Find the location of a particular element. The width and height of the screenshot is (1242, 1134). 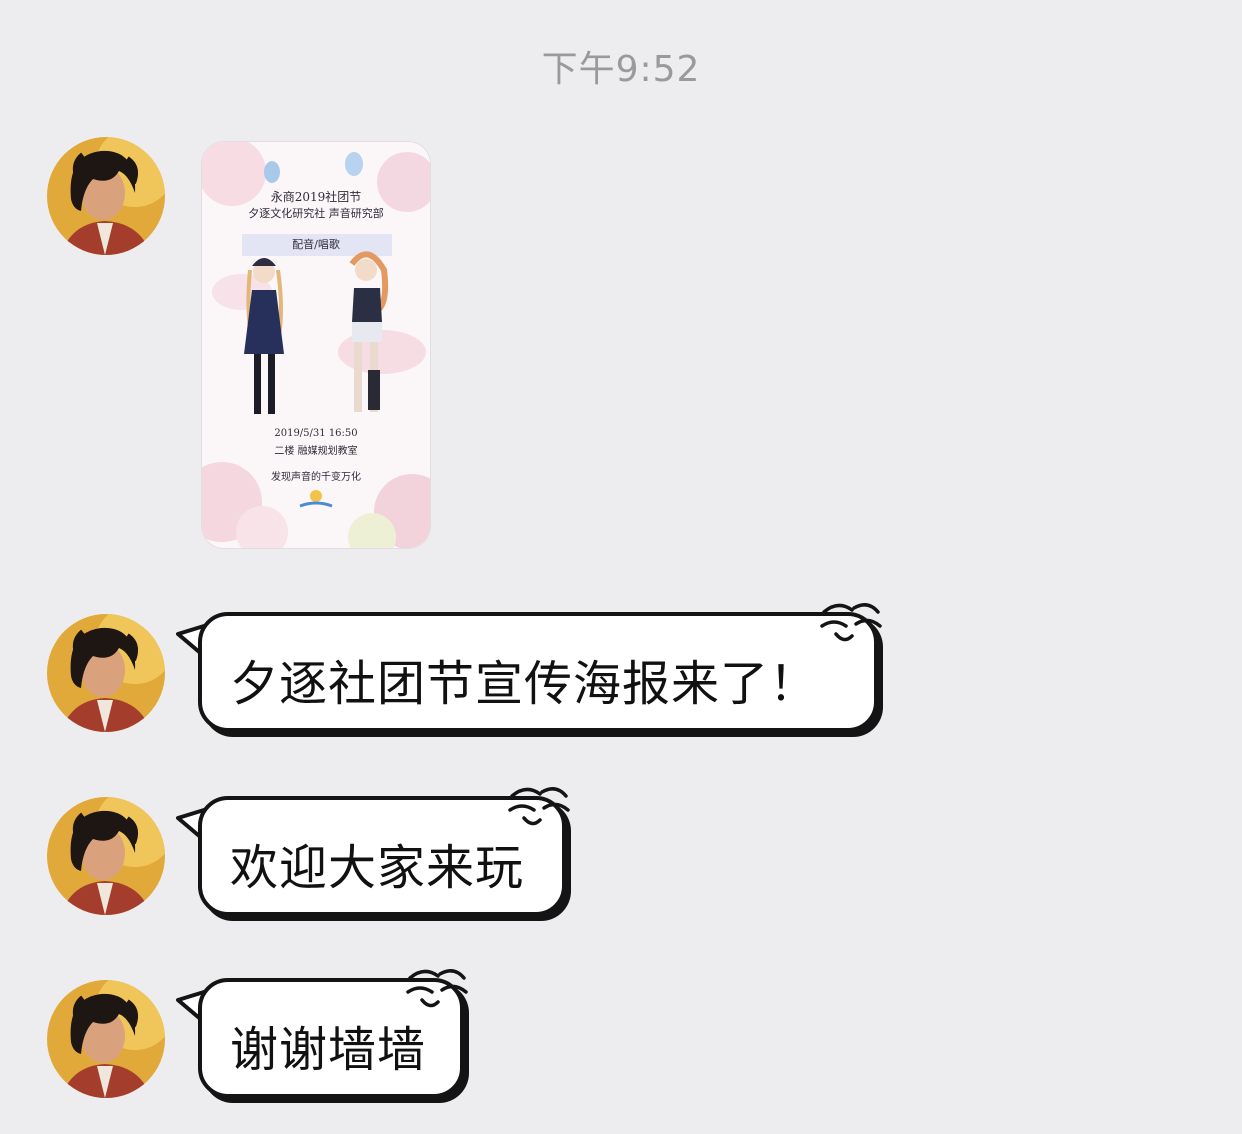

message-bubble: 谢谢墙墙 is located at coordinates (323, 1036).